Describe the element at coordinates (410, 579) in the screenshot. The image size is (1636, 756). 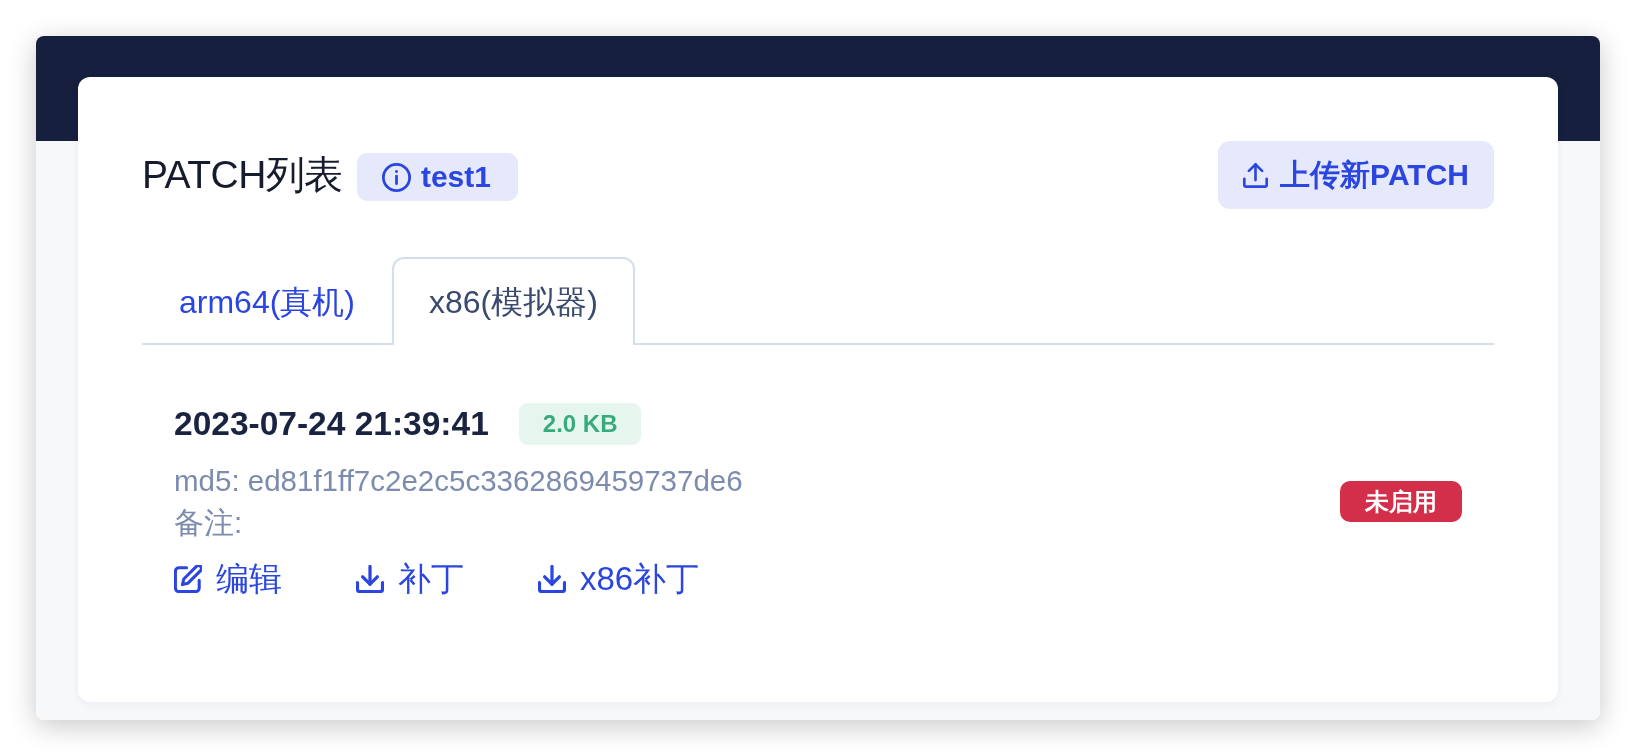
I see `download-link: 补丁` at that location.